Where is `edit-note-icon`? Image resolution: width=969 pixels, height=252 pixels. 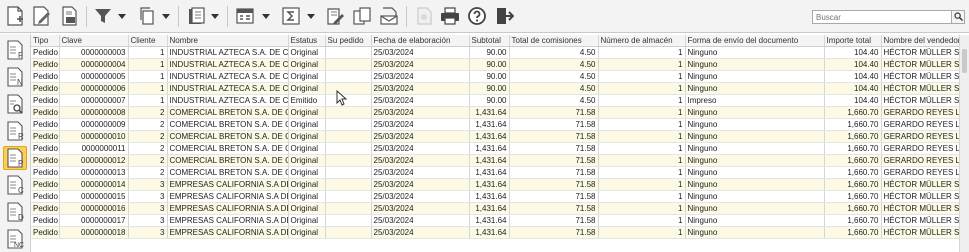 edit-note-icon is located at coordinates (335, 16).